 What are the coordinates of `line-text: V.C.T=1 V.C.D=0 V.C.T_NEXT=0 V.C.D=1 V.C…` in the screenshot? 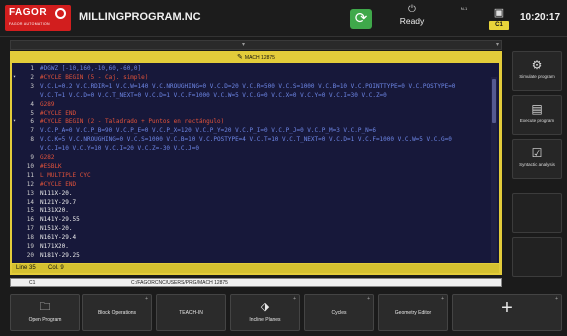 It's located at (213, 95).